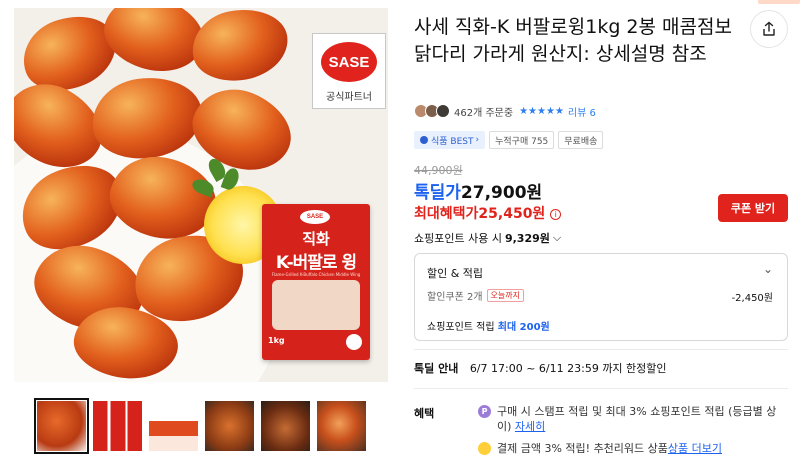 This screenshot has height=476, width=800. I want to click on wing-graphic, so click(240, 48).